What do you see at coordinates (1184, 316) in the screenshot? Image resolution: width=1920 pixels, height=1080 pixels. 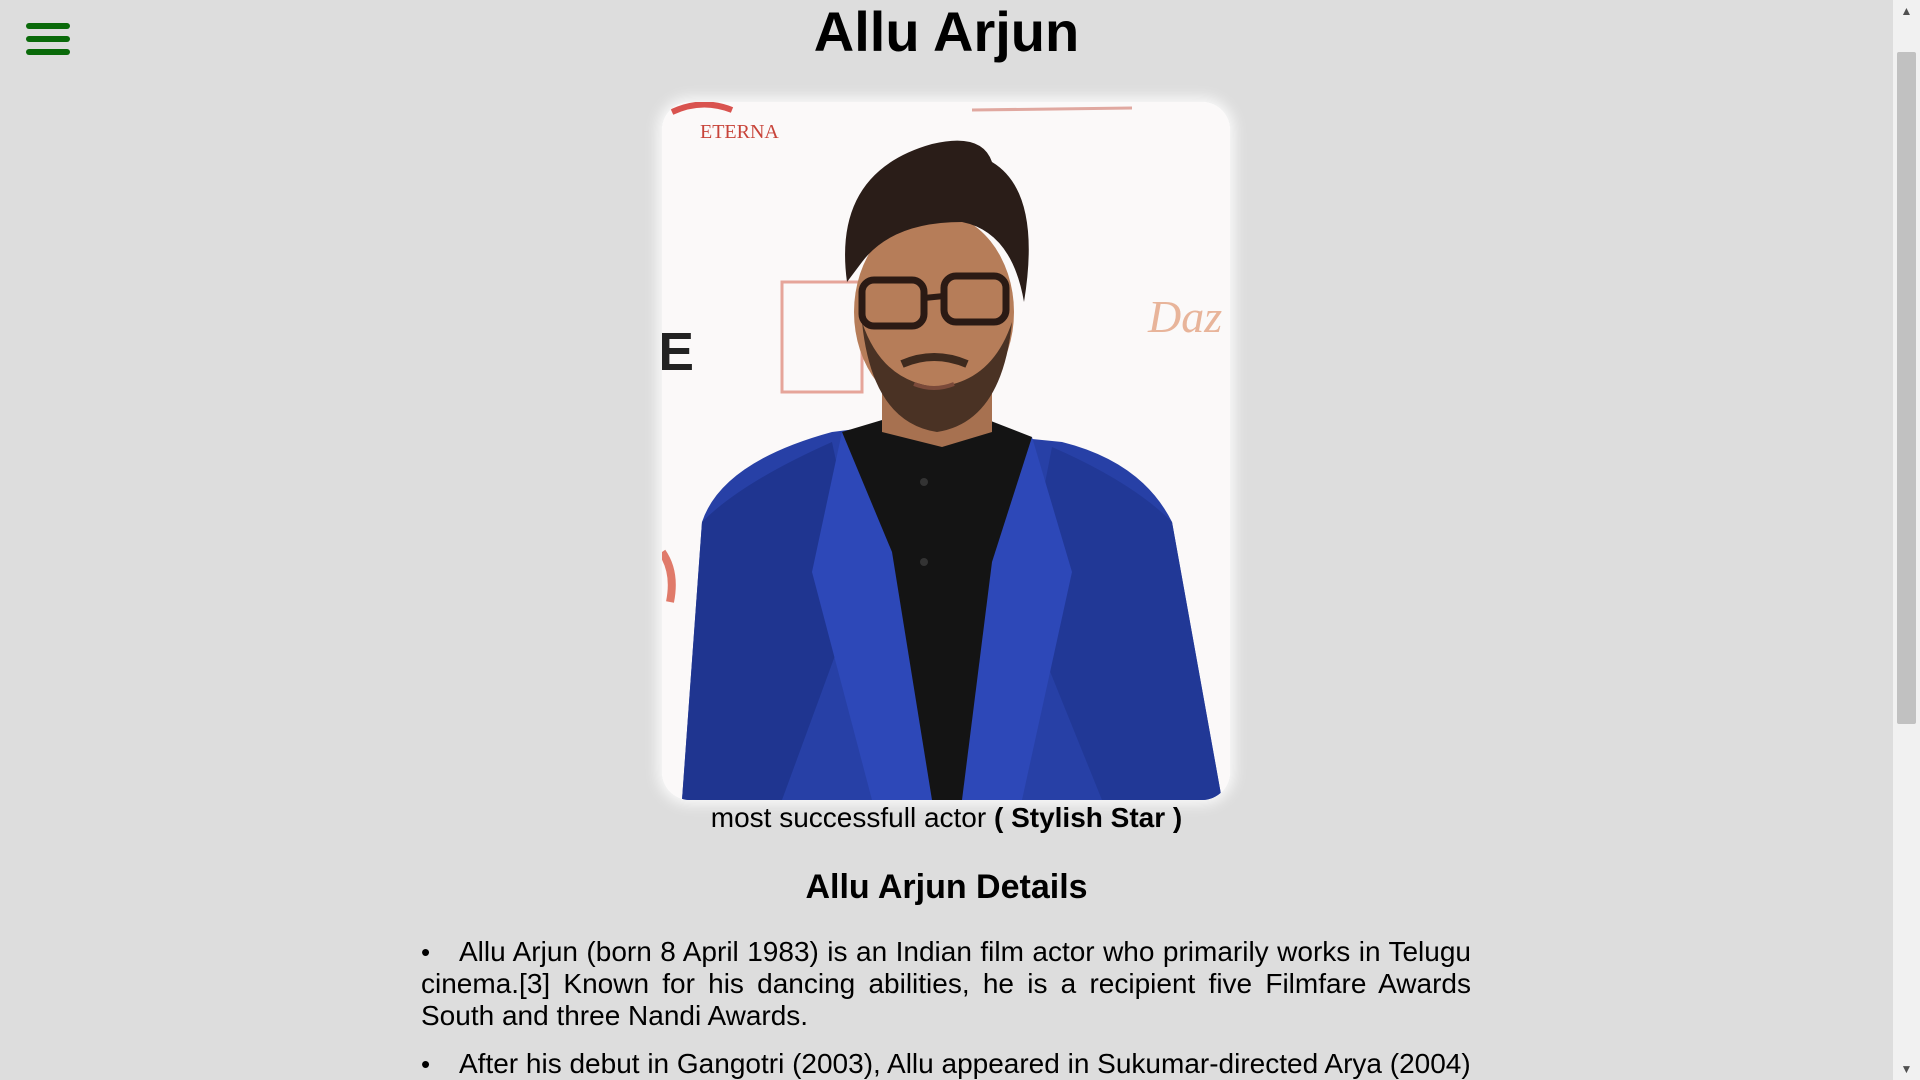 I see `backdrop-text-right: Daz` at bounding box center [1184, 316].